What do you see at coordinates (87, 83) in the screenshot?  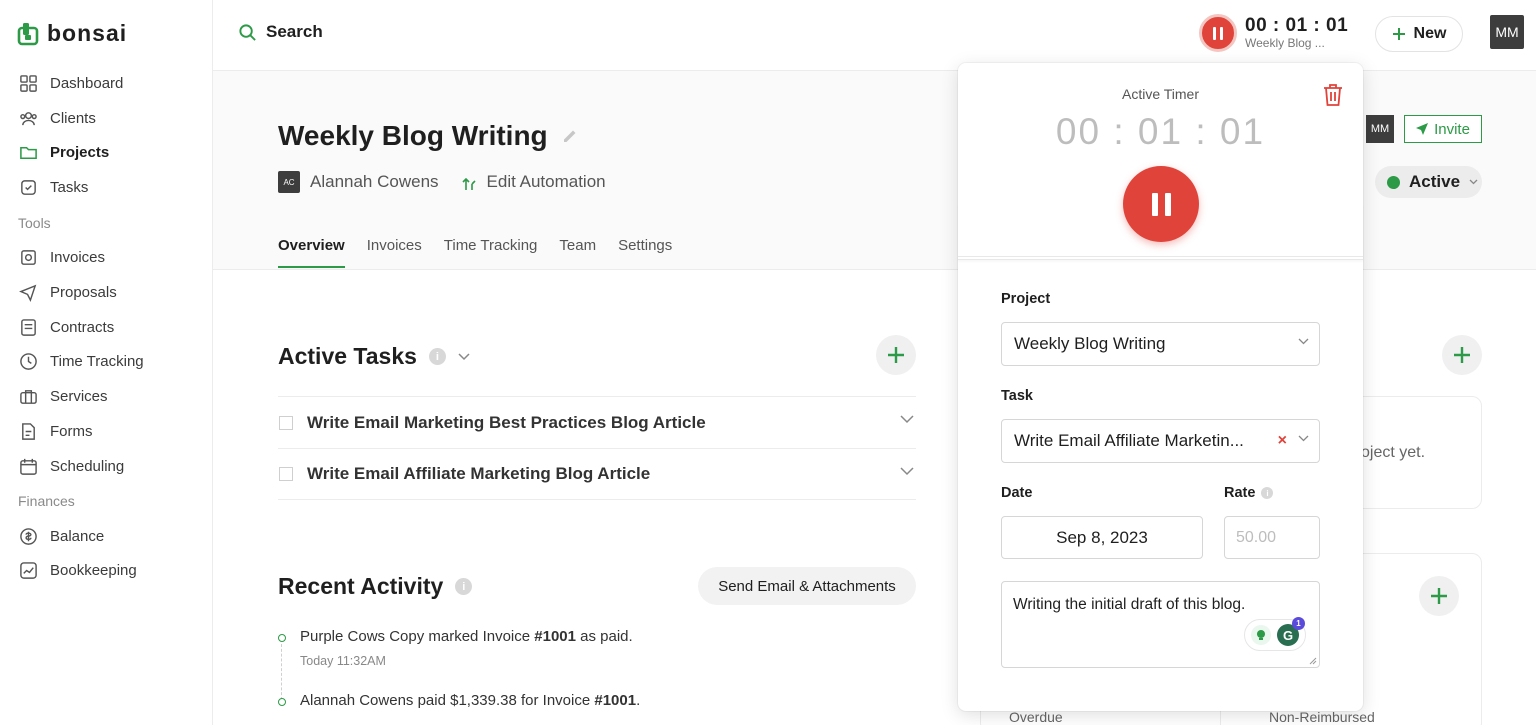 I see `sidebar-item-label: Dashboard` at bounding box center [87, 83].